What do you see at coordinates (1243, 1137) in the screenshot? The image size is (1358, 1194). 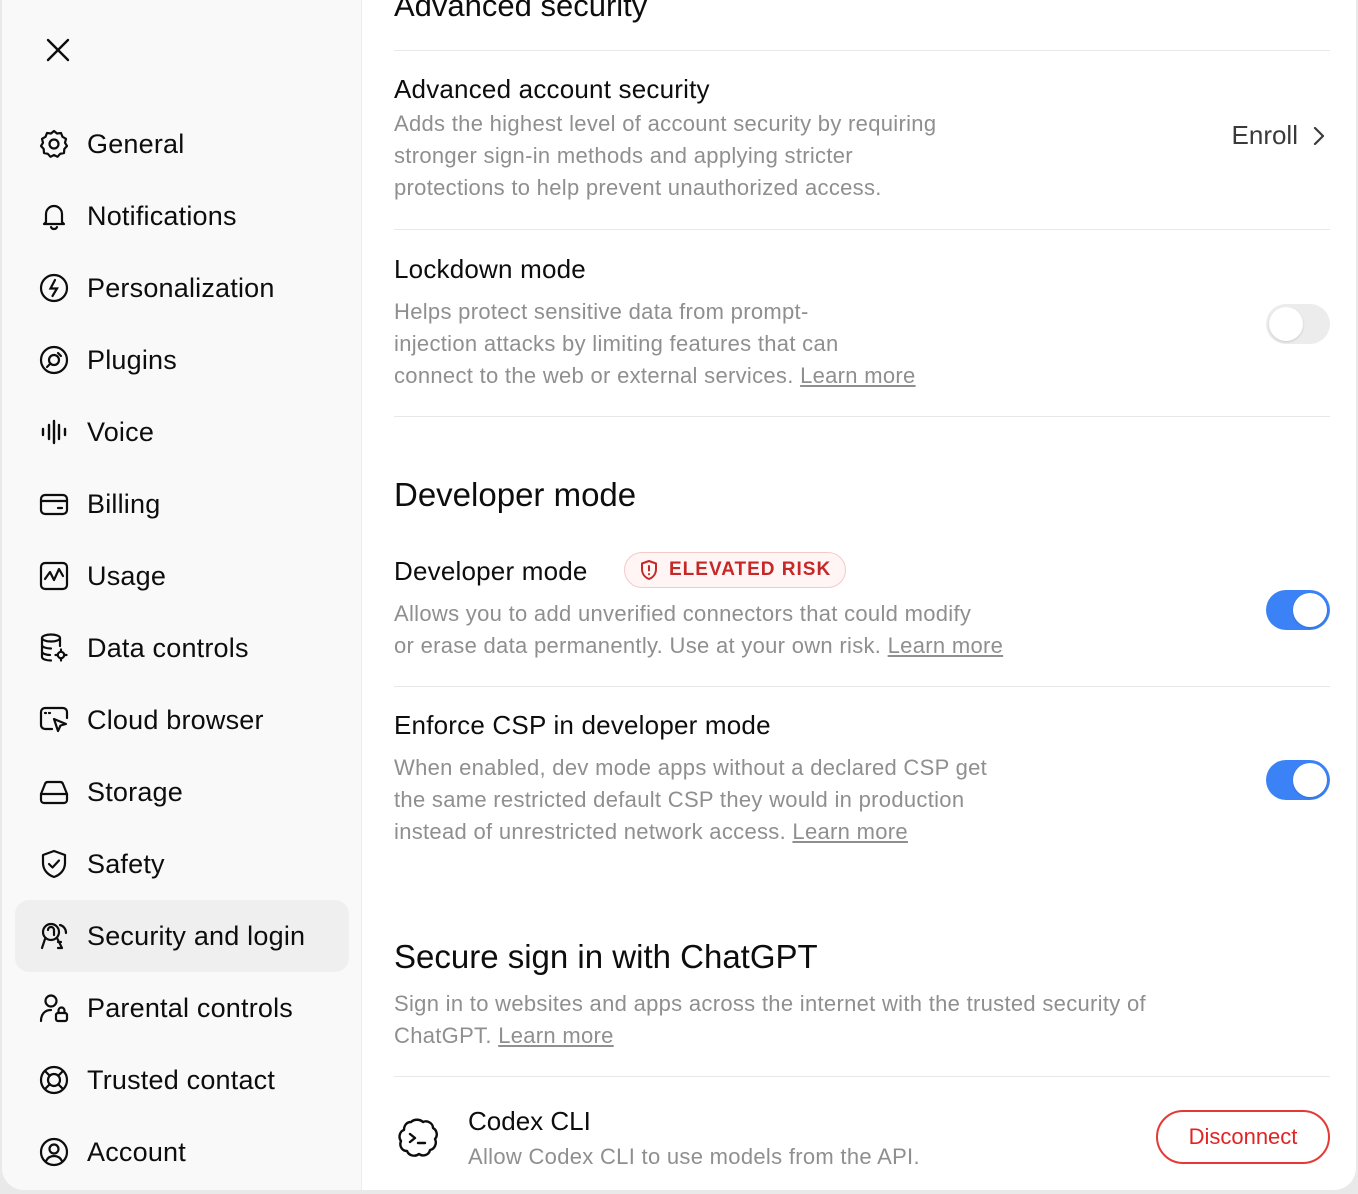 I see `disconnect-button: Disconnect` at bounding box center [1243, 1137].